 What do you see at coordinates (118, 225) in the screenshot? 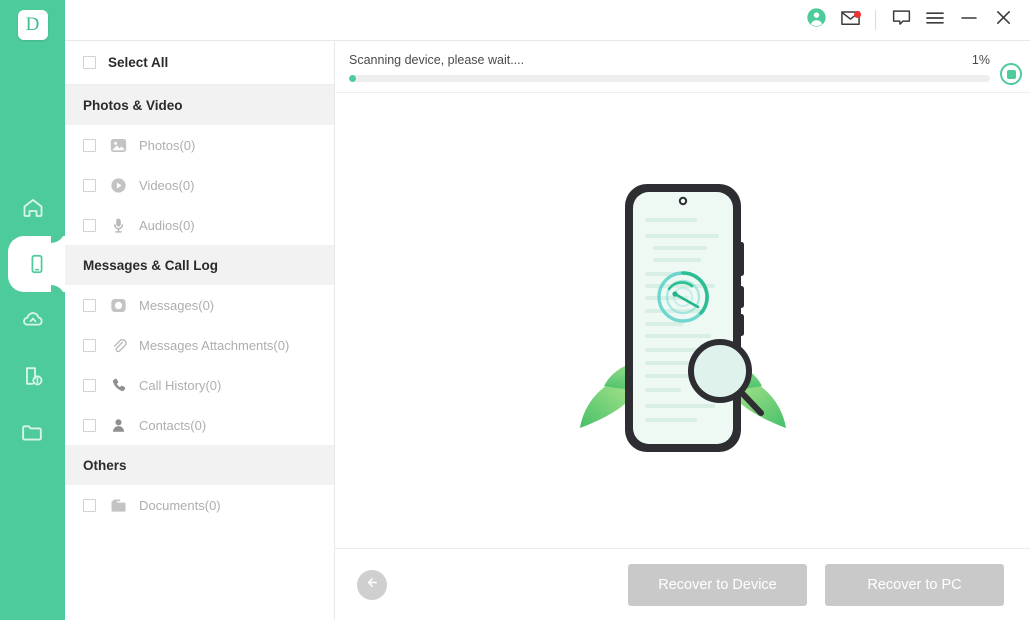
I see `microphone-icon` at bounding box center [118, 225].